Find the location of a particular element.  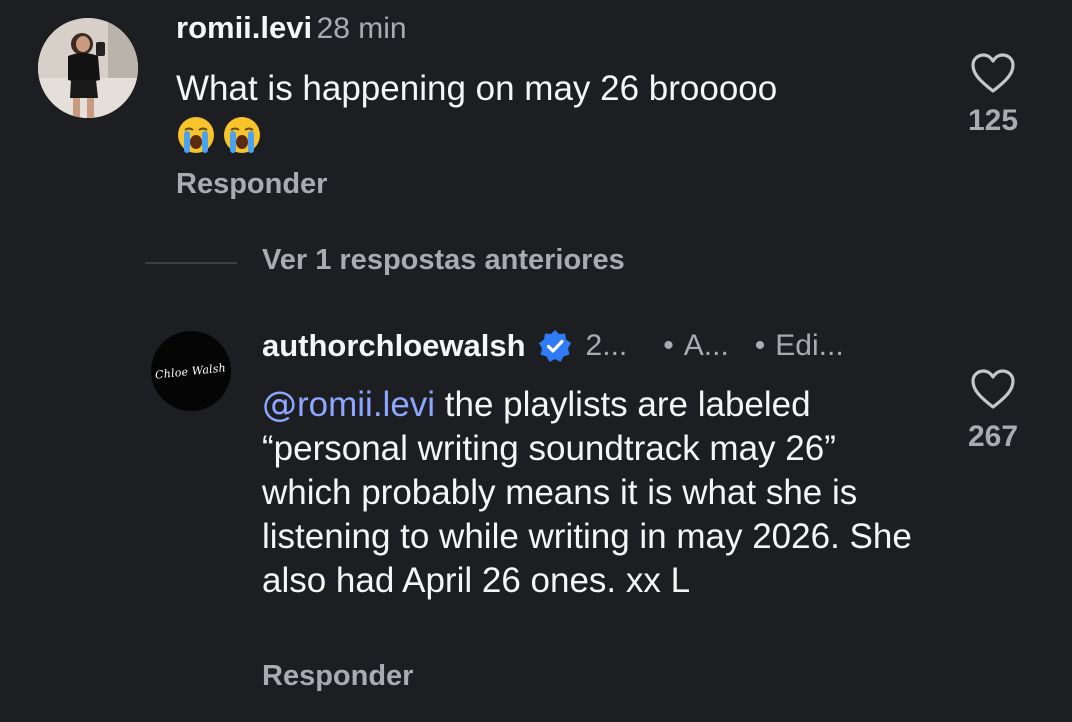

comment-time: 28 min is located at coordinates (361, 28).